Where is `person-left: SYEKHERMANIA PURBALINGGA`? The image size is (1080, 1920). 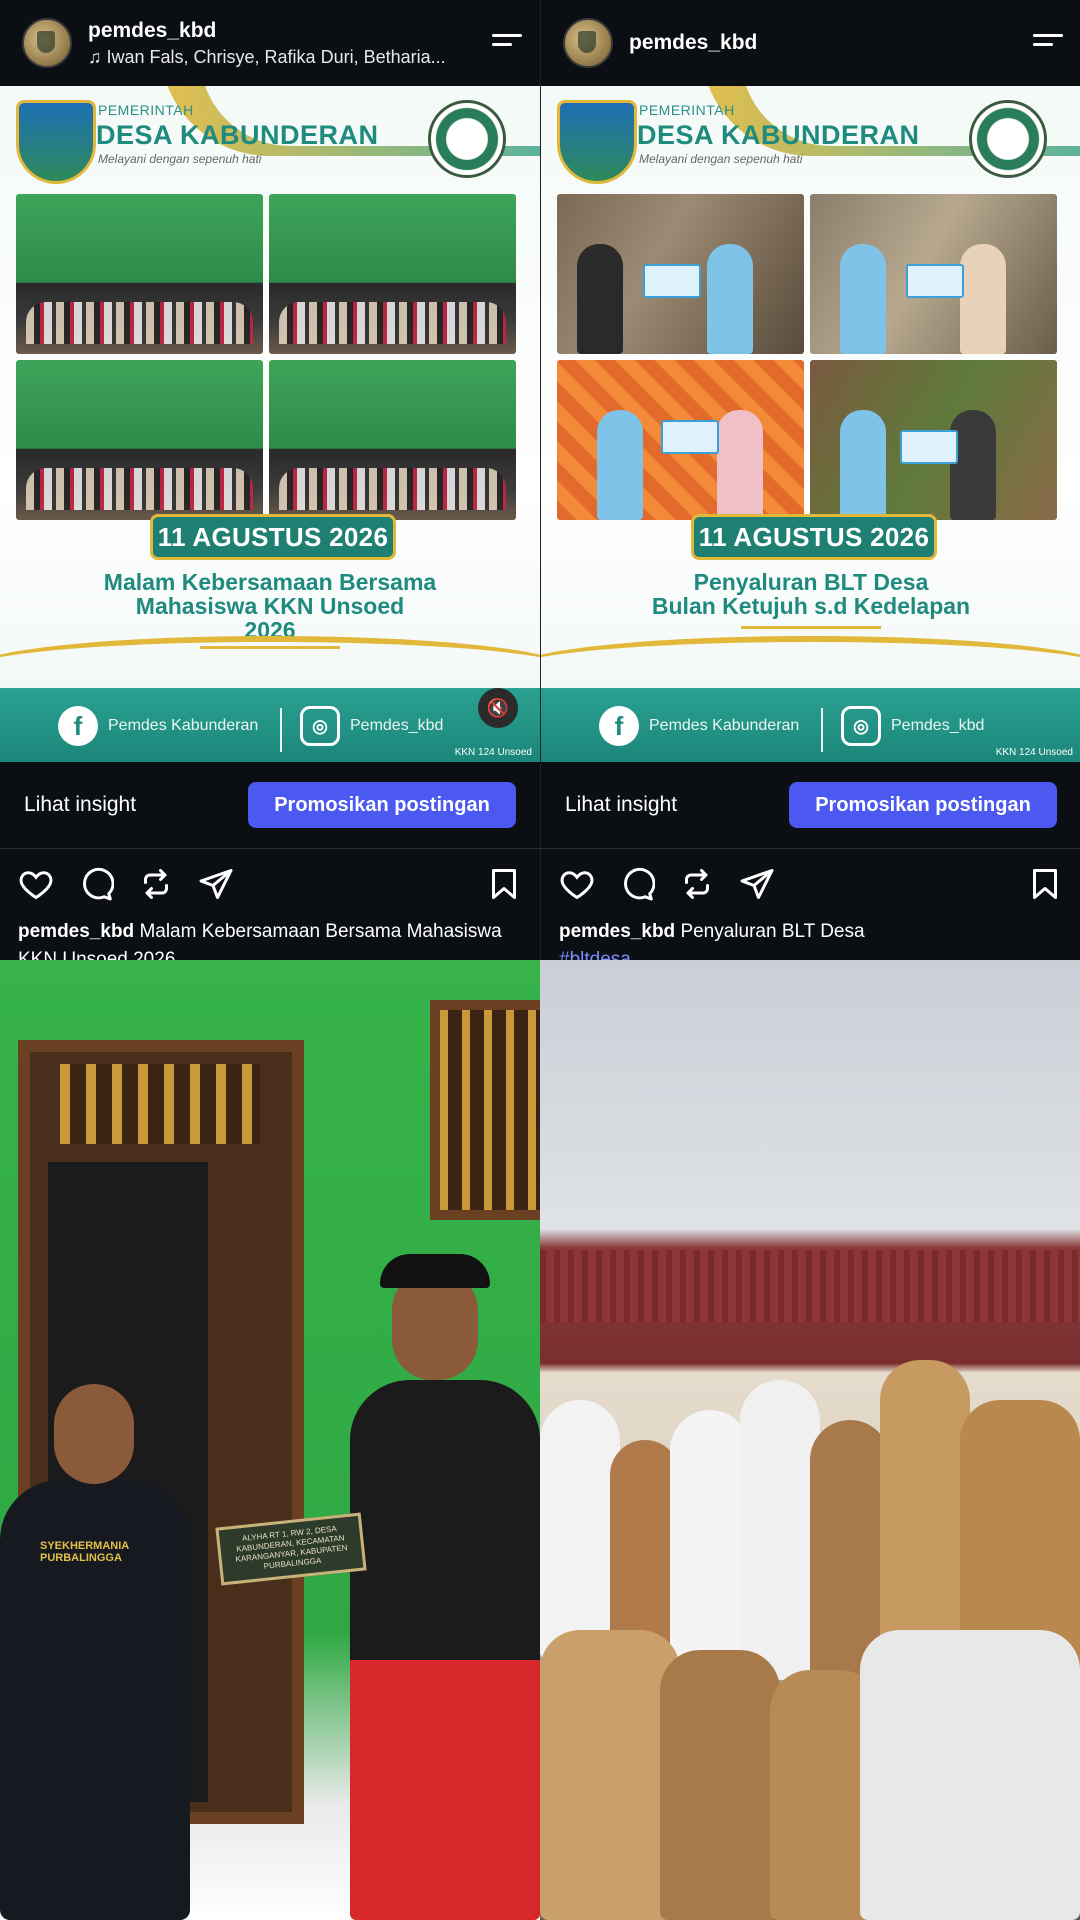 person-left: SYEKHERMANIA PURBALINGGA is located at coordinates (95, 1652).